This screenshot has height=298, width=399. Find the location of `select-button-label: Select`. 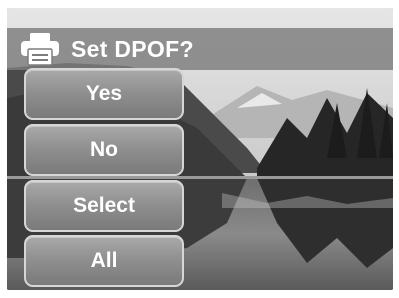

select-button-label: Select is located at coordinates (104, 205).